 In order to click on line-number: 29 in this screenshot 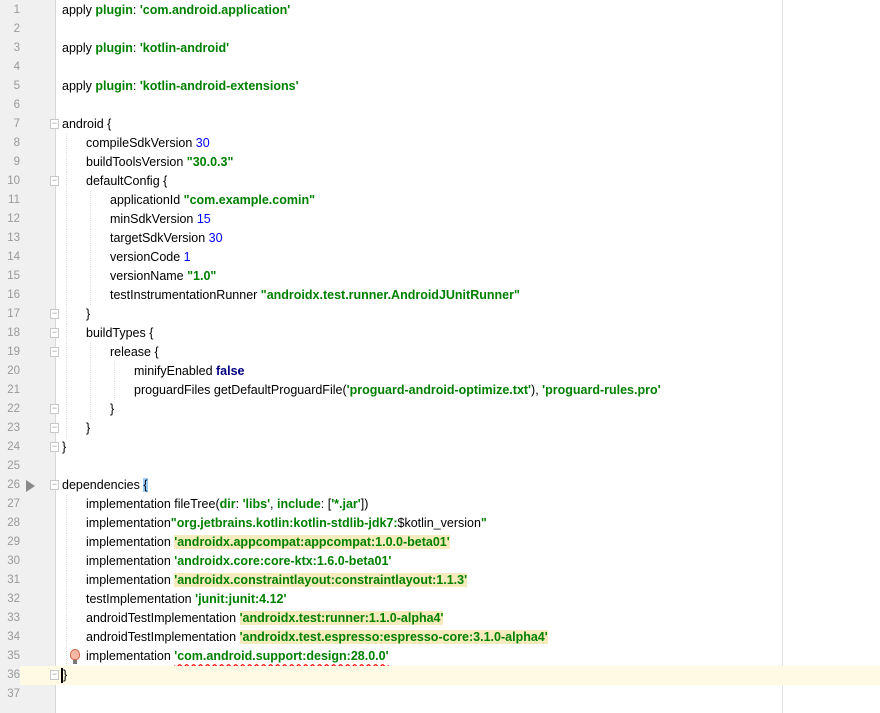, I will do `click(13, 542)`.